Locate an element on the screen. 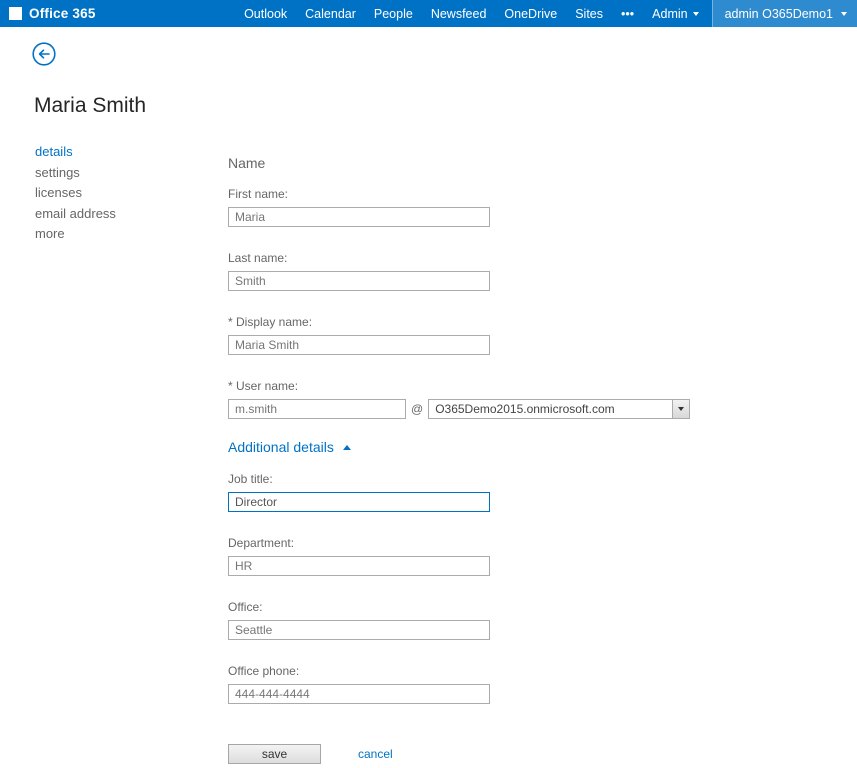 The image size is (857, 768). nav-item-label: Admin is located at coordinates (670, 13).